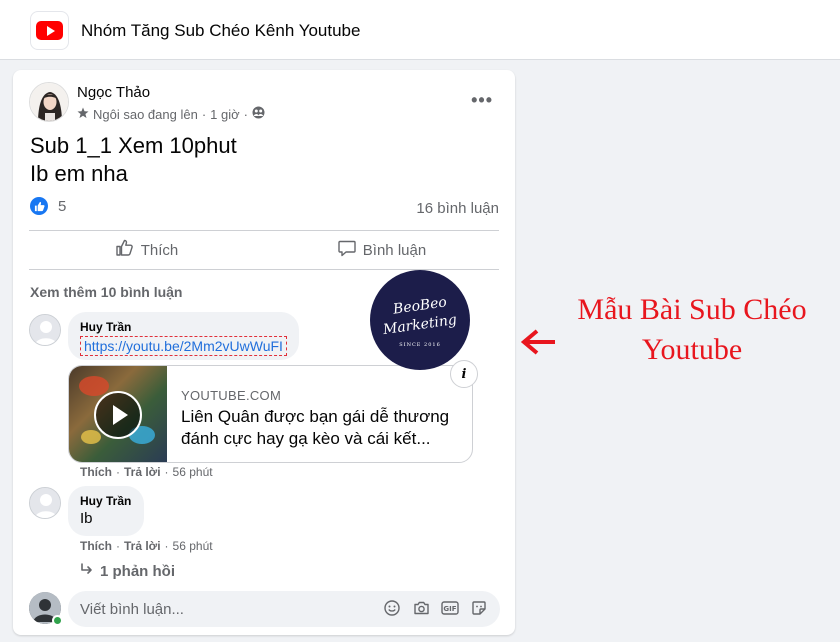 The width and height of the screenshot is (840, 642). What do you see at coordinates (137, 571) in the screenshot?
I see `replies-count: 1 phản hồi` at bounding box center [137, 571].